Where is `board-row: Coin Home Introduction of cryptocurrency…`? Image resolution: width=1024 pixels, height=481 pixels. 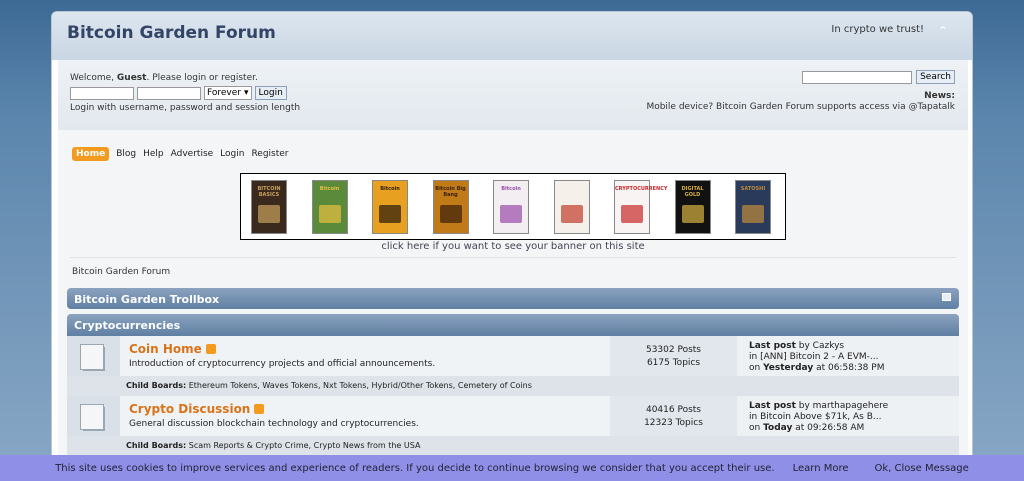
board-row: Coin Home Introduction of cryptocurrency… is located at coordinates (513, 356).